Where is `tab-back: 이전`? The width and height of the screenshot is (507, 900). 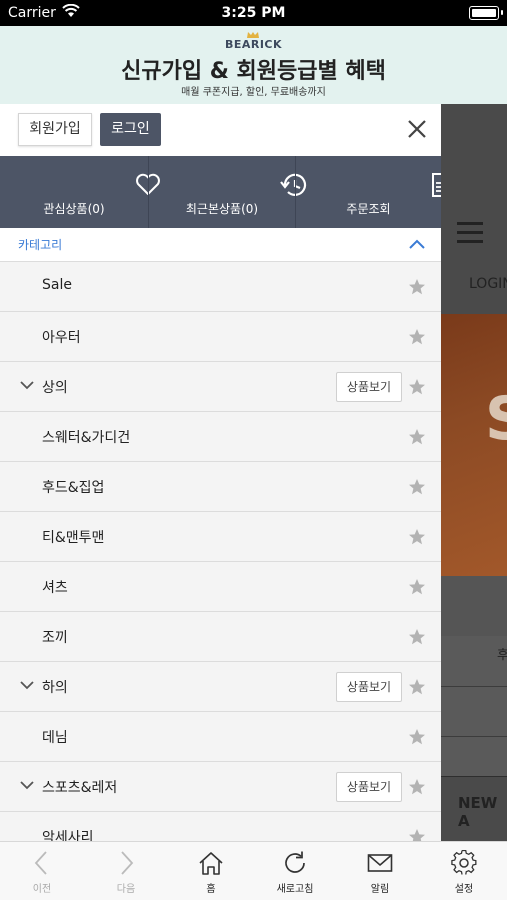 tab-back: 이전 is located at coordinates (42, 871).